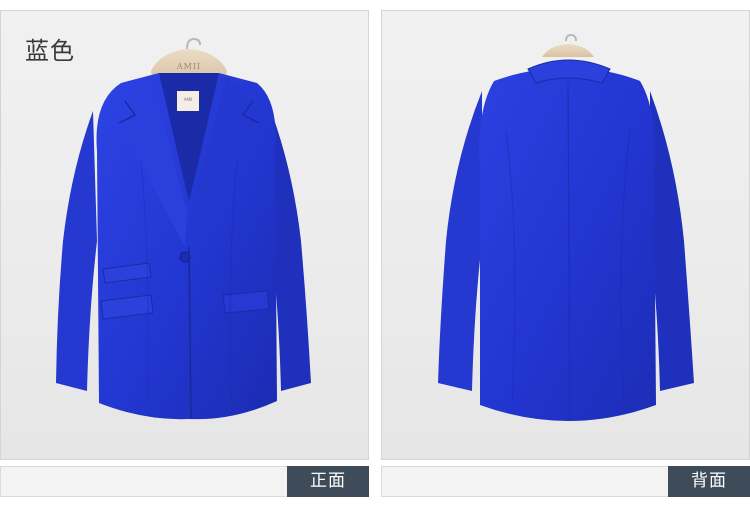 This screenshot has height=506, width=750. Describe the element at coordinates (188, 66) in the screenshot. I see `hanger-brand-text: AMII` at that location.